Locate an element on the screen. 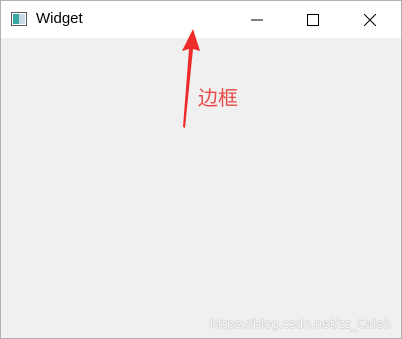 This screenshot has height=339, width=402. close-icon is located at coordinates (370, 20).